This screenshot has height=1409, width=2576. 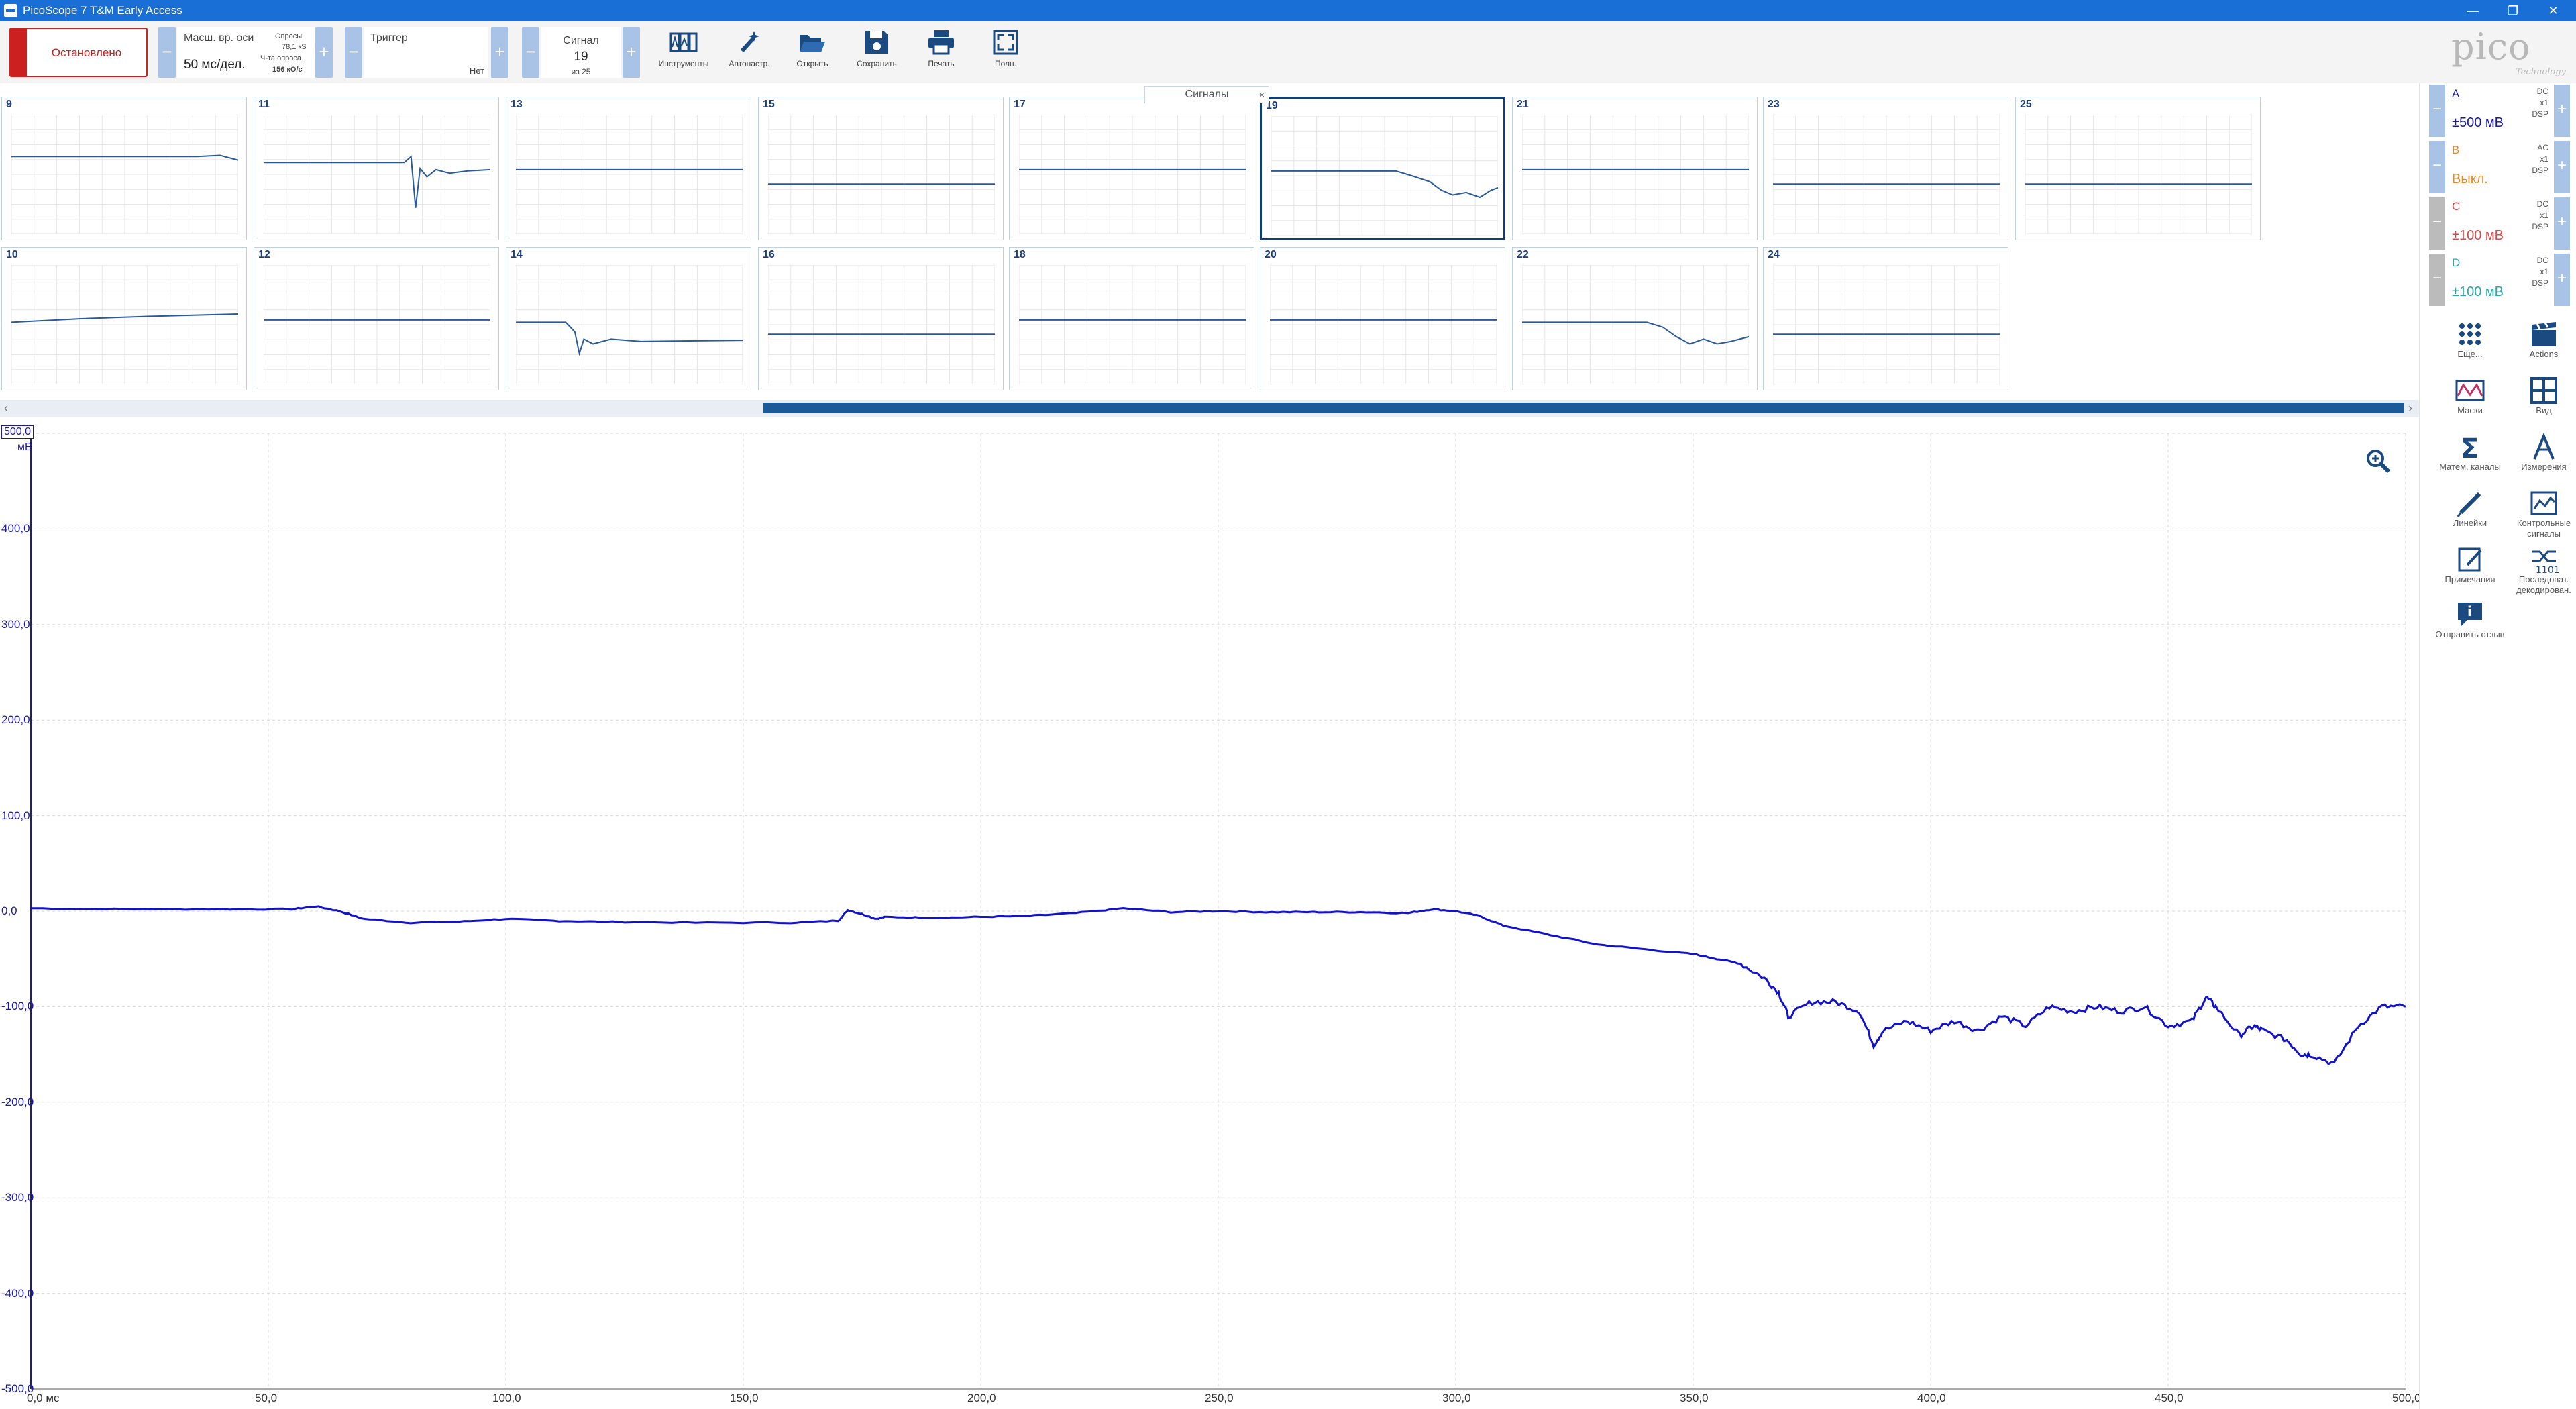 What do you see at coordinates (1020, 254) in the screenshot?
I see `thumbnail-number: 18` at bounding box center [1020, 254].